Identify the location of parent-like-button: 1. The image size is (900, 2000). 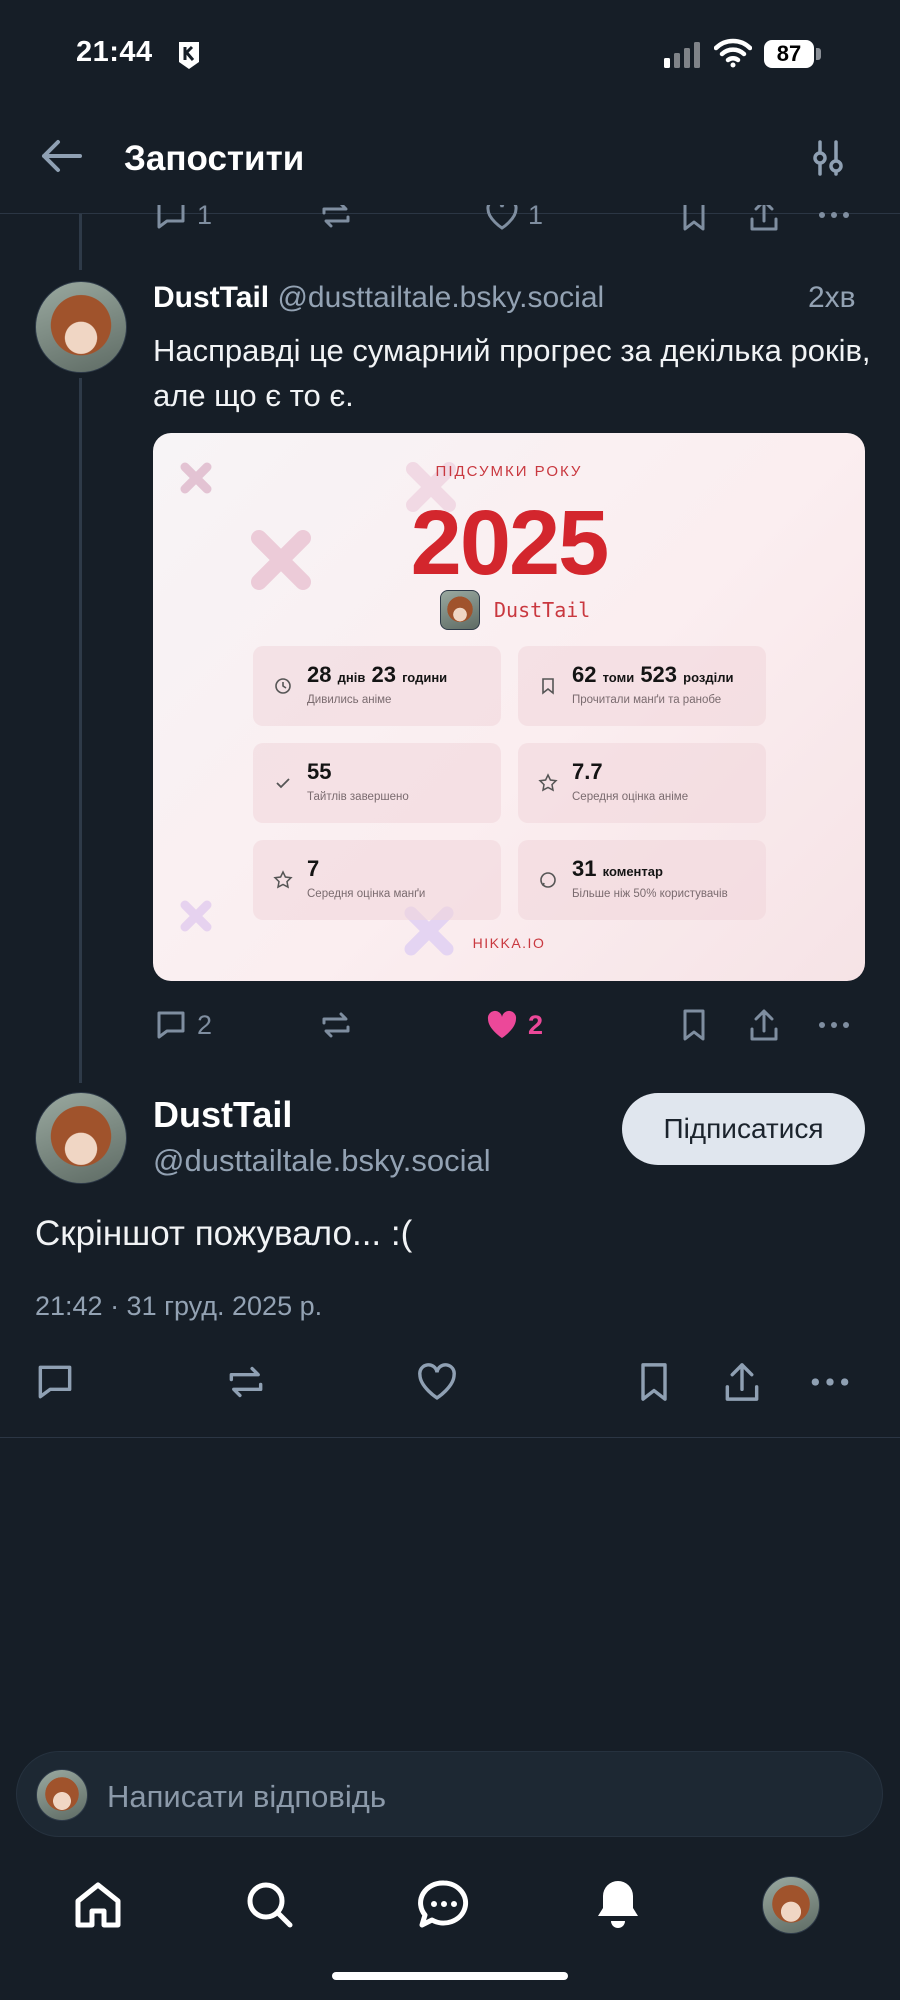
(513, 219).